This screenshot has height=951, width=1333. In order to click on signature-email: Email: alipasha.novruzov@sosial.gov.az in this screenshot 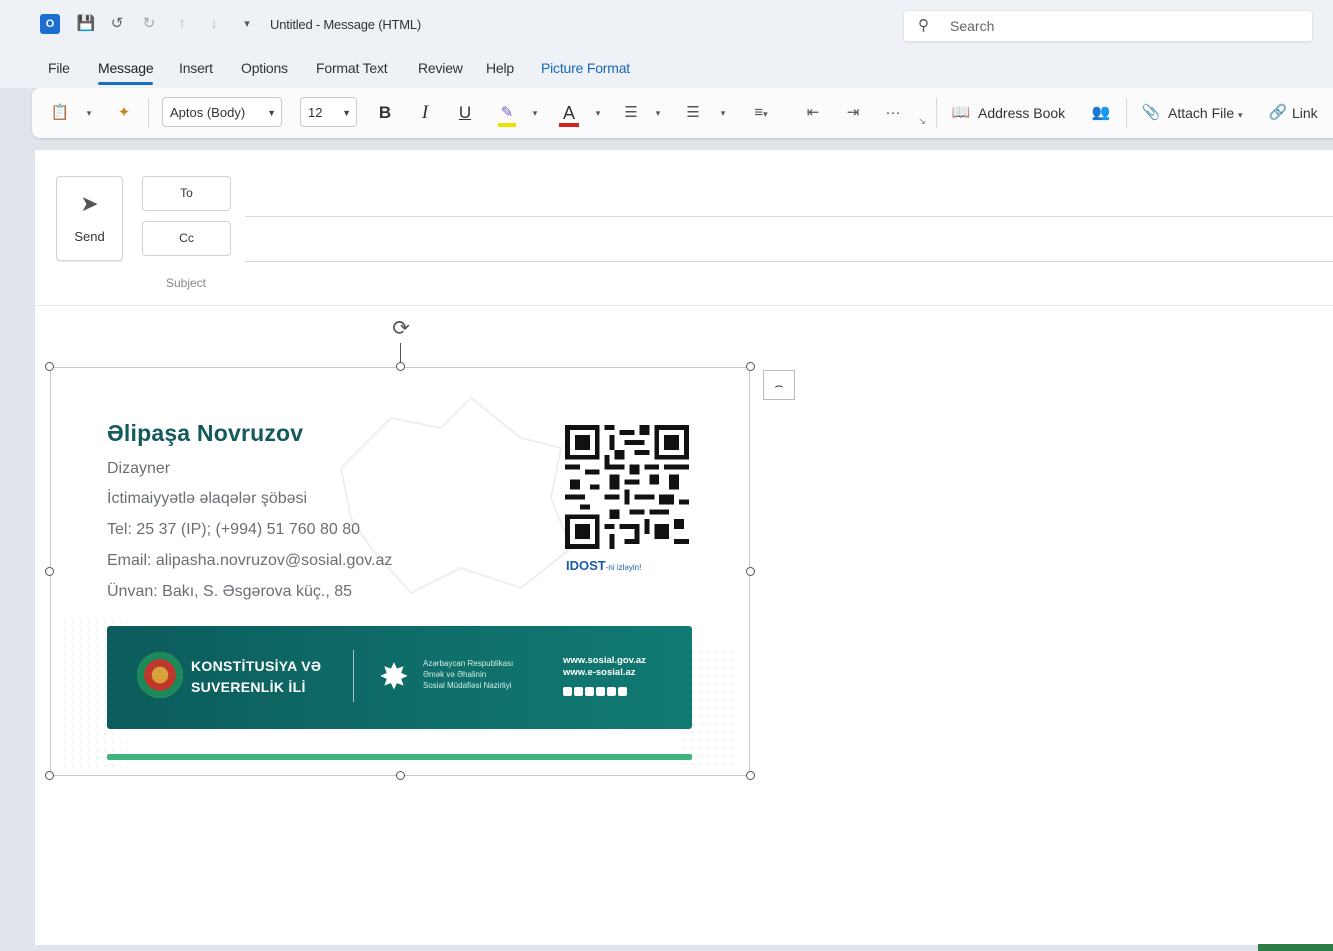, I will do `click(250, 560)`.